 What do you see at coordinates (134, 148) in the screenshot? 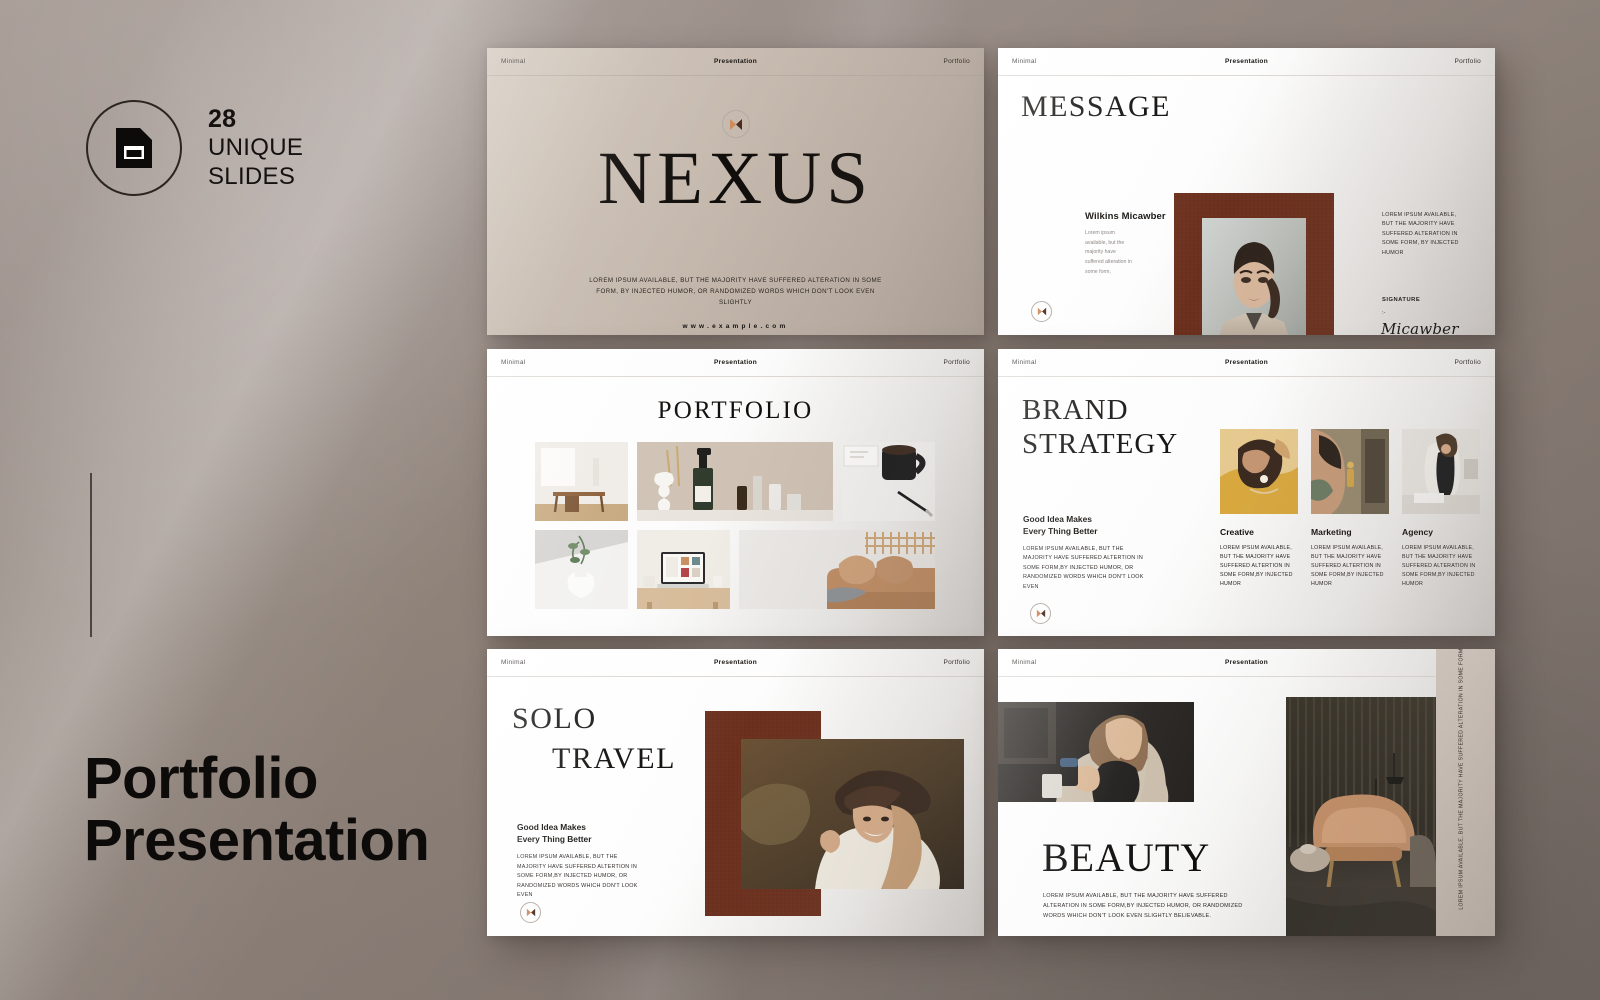
I see `slides-document-icon` at bounding box center [134, 148].